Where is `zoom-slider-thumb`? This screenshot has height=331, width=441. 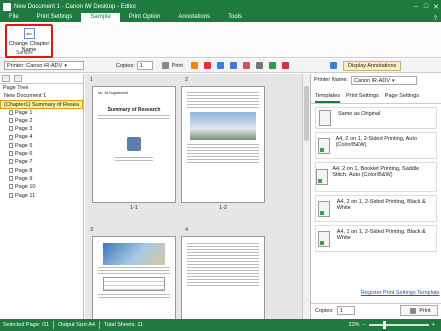
zoom-slider-thumb is located at coordinates (384, 325).